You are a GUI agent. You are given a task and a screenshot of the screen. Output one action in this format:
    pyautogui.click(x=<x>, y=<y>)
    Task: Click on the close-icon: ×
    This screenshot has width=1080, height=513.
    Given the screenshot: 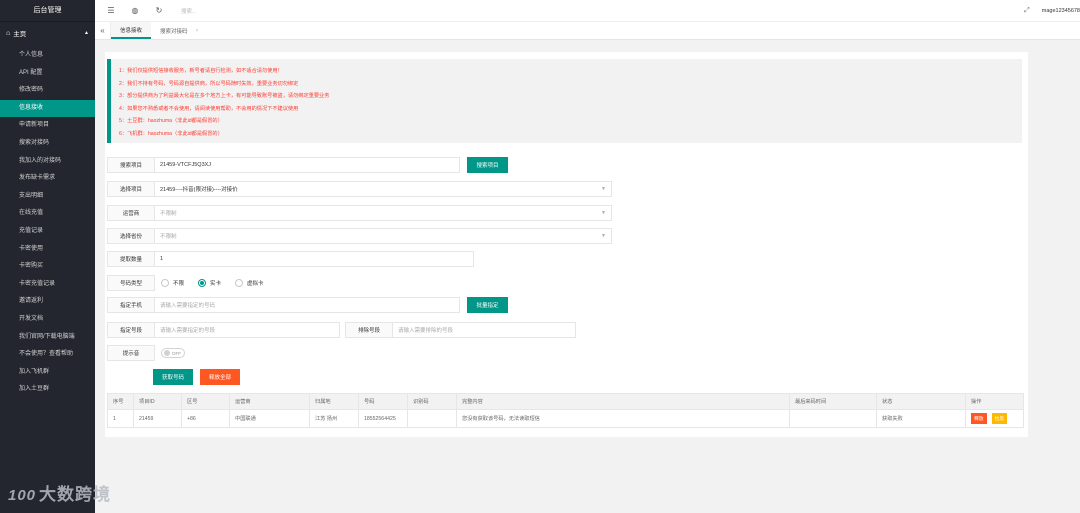 What is the action you would take?
    pyautogui.click(x=197, y=31)
    